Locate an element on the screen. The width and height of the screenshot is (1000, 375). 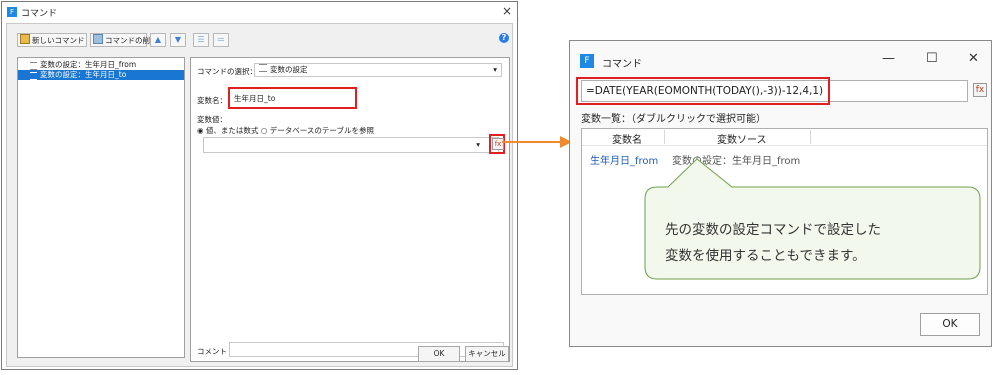
command-tree: 変数の設定：生年月日_from 変数の設定：生年月日_to is located at coordinates (101, 207).